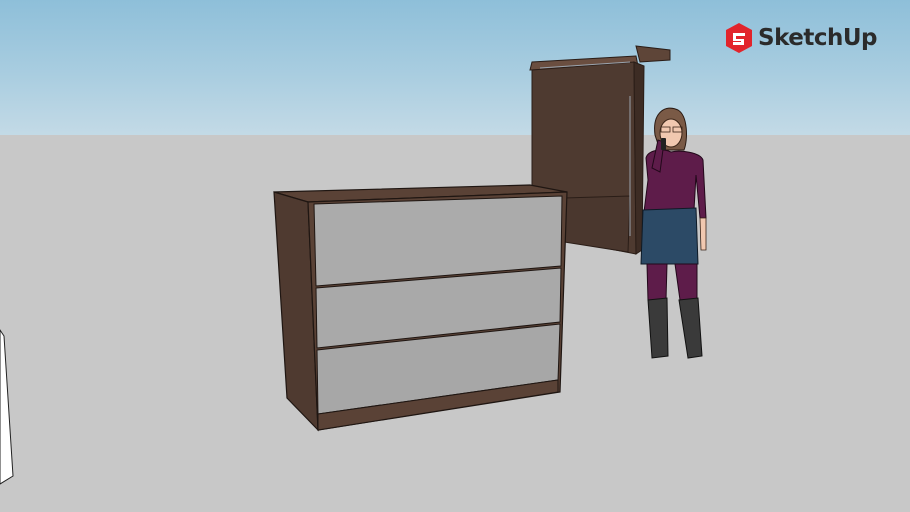 Image resolution: width=910 pixels, height=512 pixels. I want to click on person-figure, so click(673, 233).